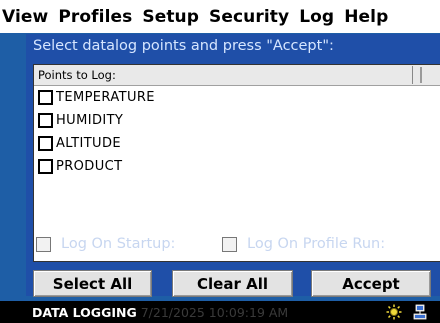 The width and height of the screenshot is (440, 323). What do you see at coordinates (237, 120) in the screenshot?
I see `list-item-humidity: HUMIDITY` at bounding box center [237, 120].